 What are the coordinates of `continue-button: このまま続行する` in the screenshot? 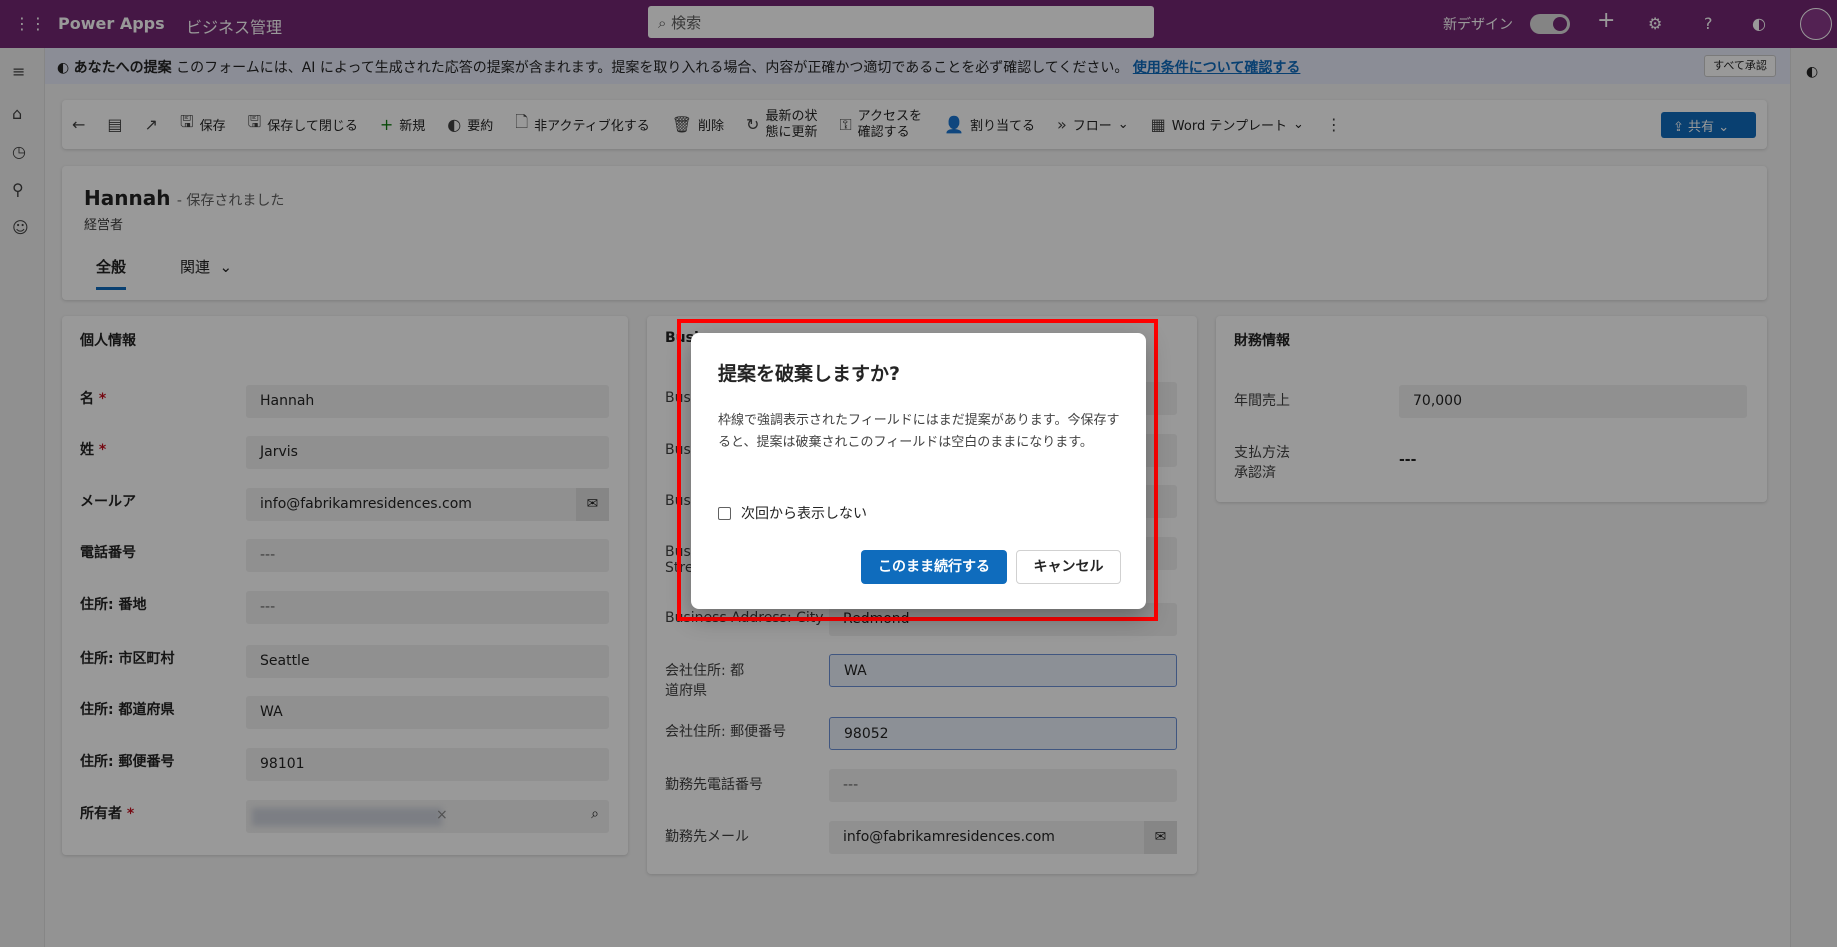 It's located at (934, 567).